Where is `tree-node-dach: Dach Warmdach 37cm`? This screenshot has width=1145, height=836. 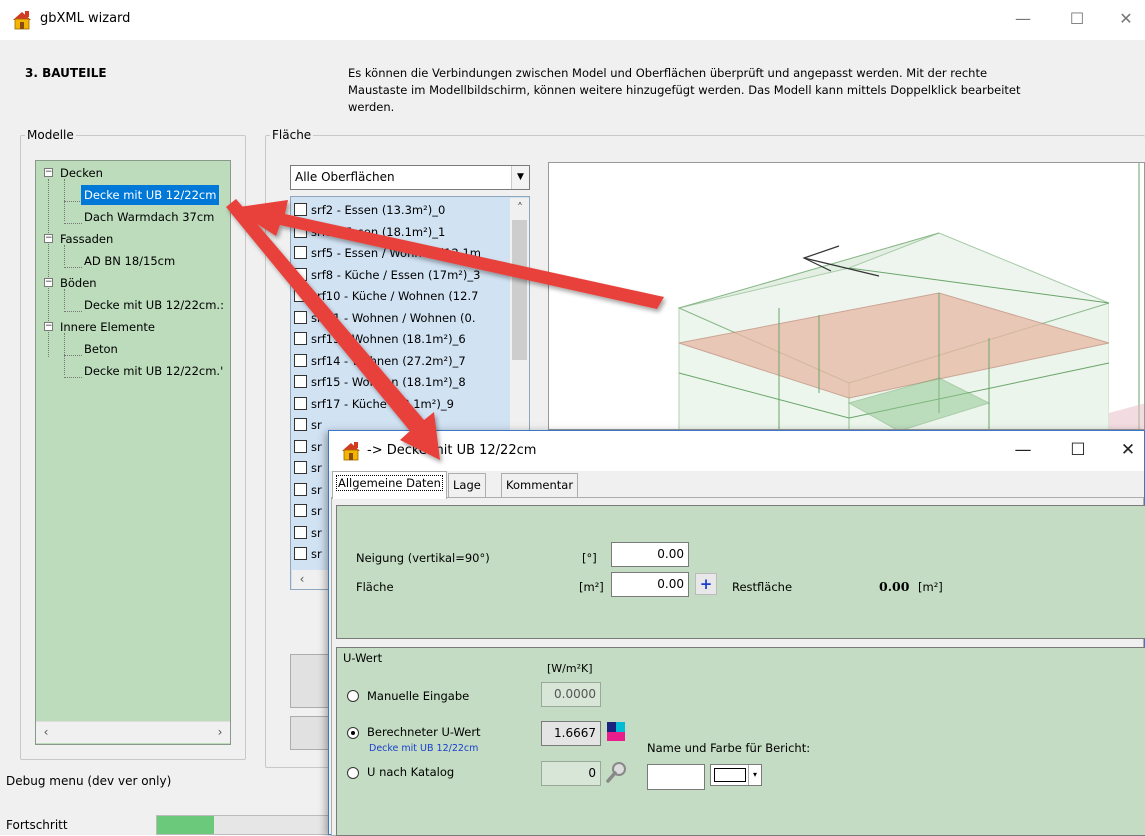
tree-node-dach: Dach Warmdach 37cm is located at coordinates (149, 217).